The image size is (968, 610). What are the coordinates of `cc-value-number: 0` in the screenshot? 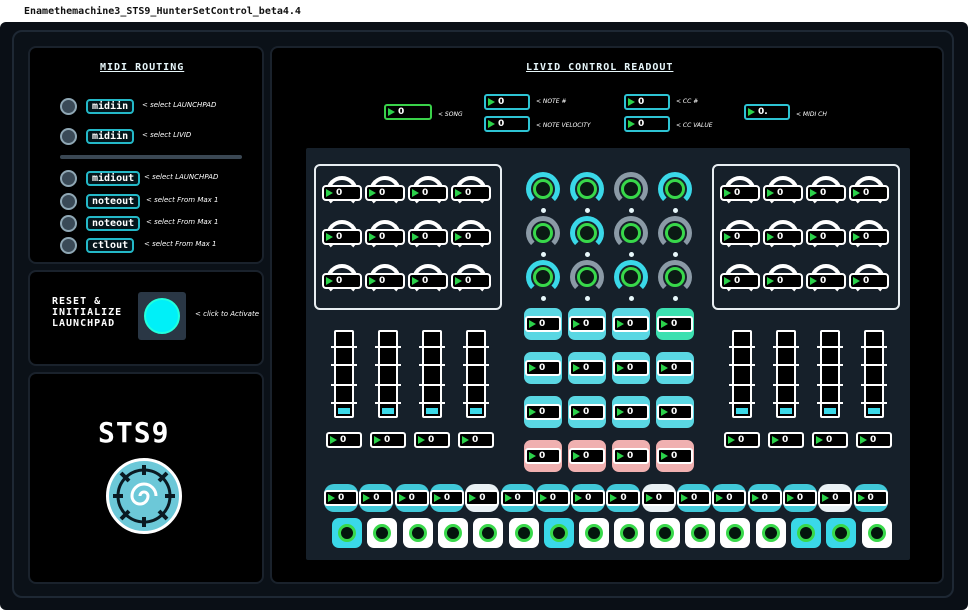 It's located at (647, 124).